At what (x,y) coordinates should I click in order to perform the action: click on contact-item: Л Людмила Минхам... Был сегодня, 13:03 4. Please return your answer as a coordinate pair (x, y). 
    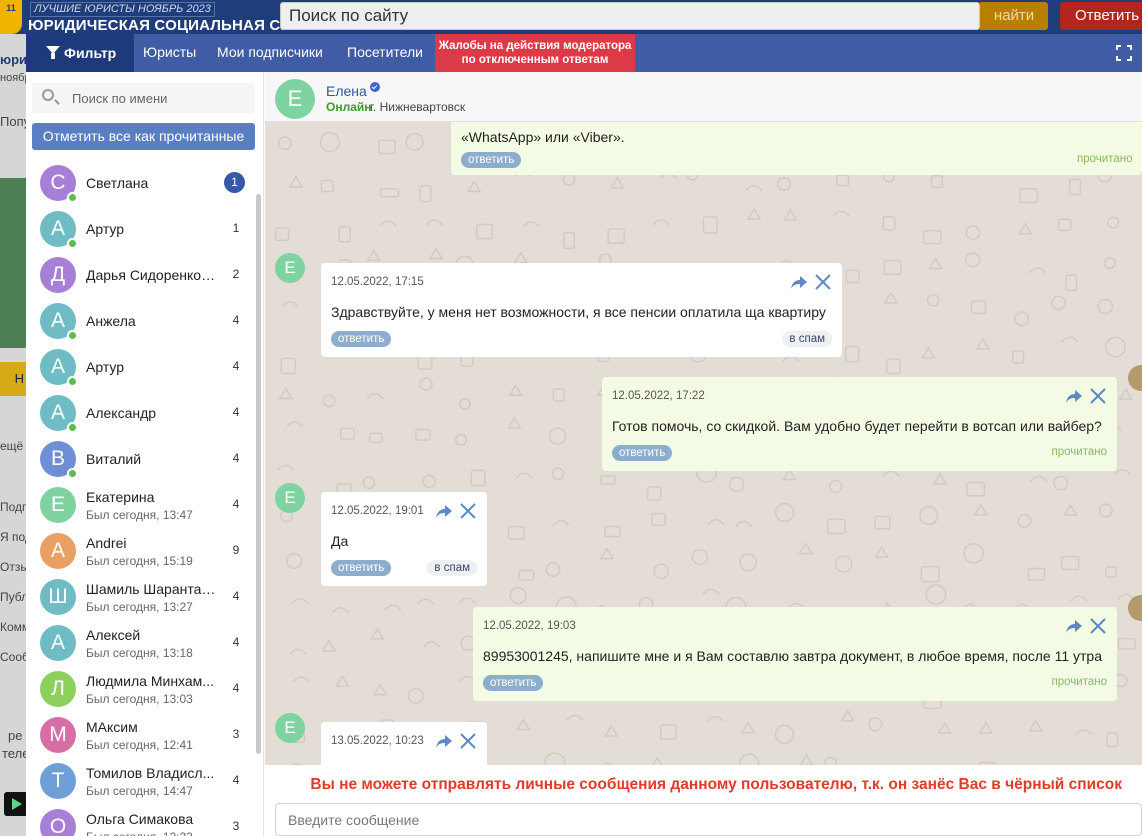
    Looking at the image, I should click on (141, 689).